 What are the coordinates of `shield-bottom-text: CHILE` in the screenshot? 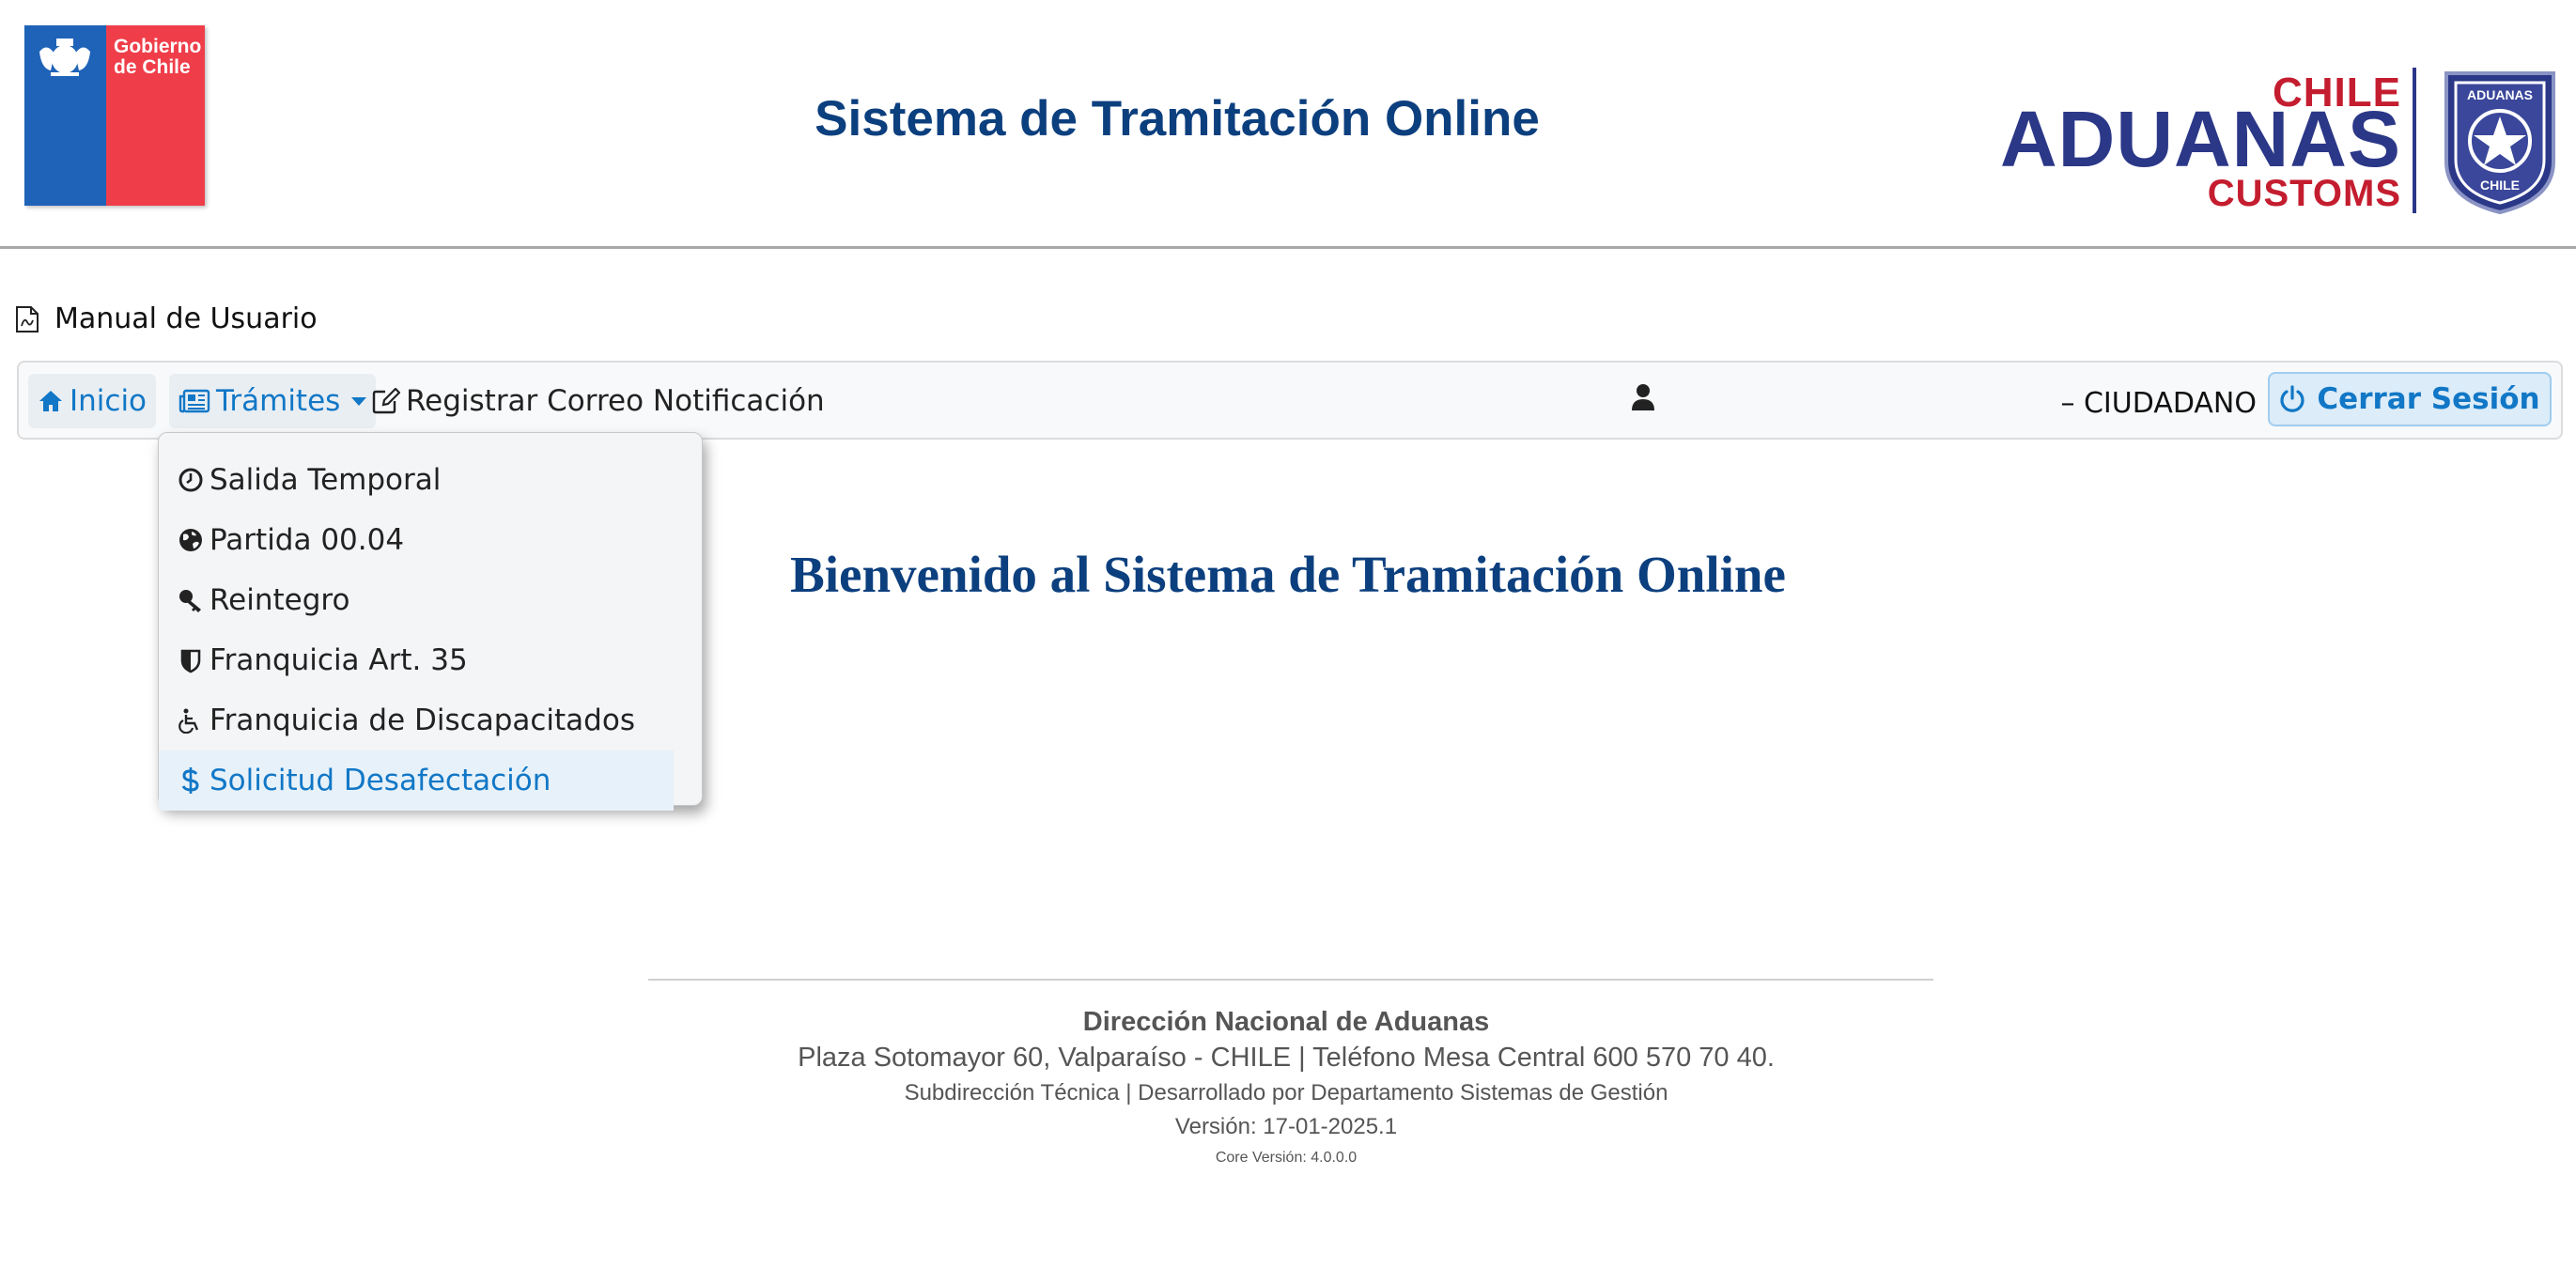 It's located at (2500, 185).